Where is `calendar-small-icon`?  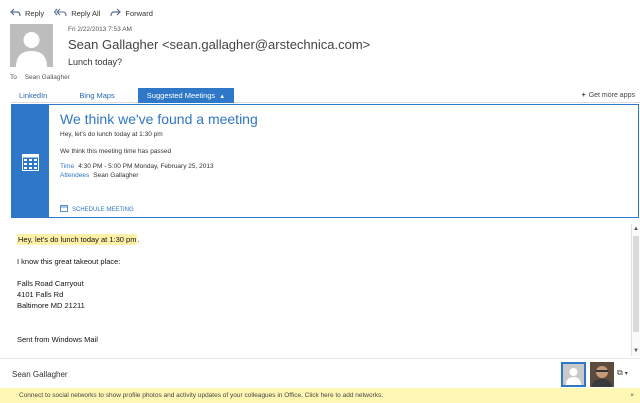 calendar-small-icon is located at coordinates (64, 209).